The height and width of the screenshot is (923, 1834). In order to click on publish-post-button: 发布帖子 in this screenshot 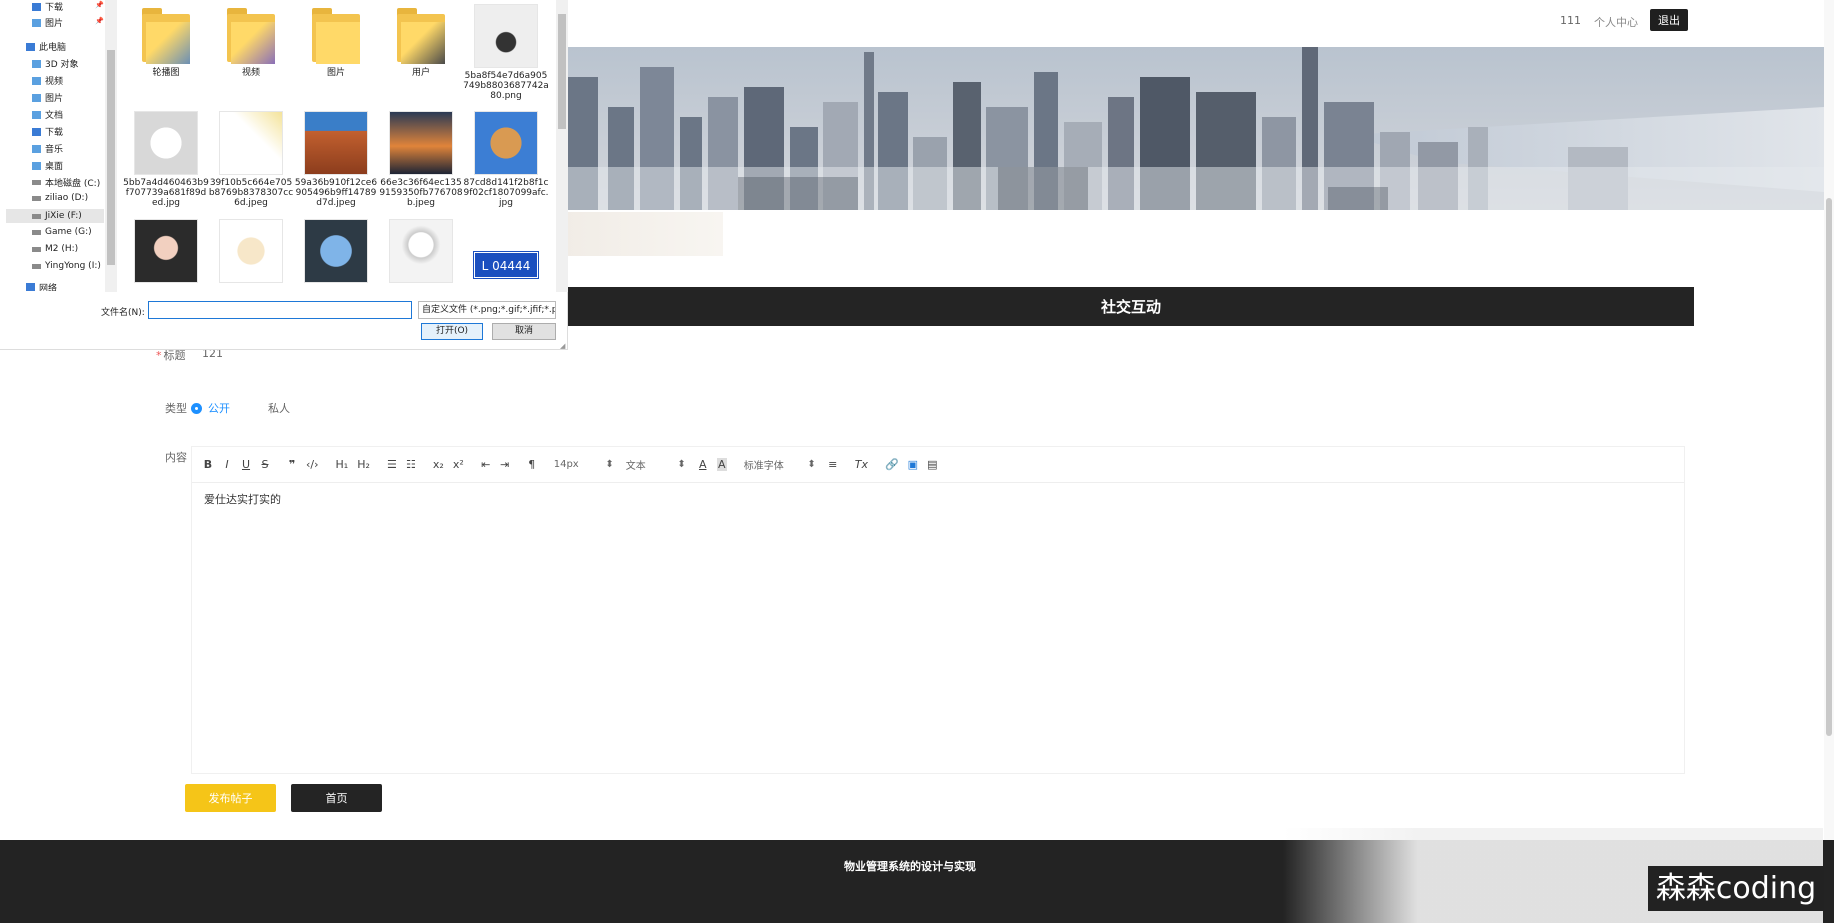, I will do `click(230, 798)`.